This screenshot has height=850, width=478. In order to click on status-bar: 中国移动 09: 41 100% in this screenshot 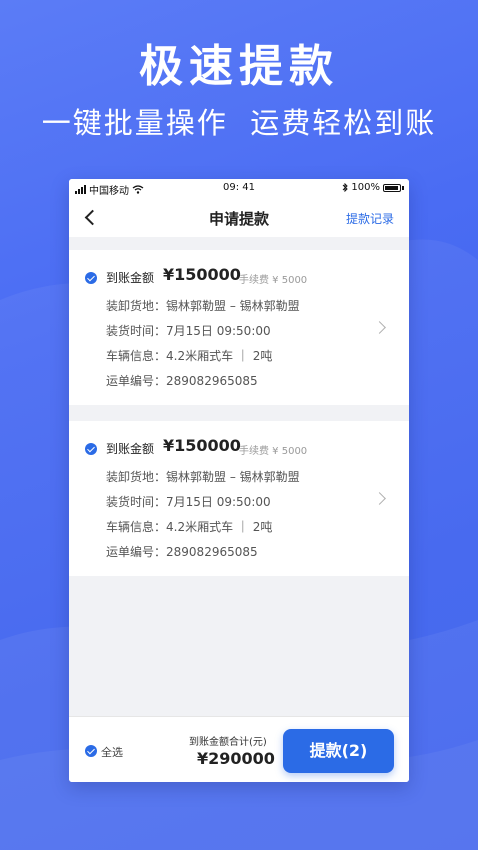, I will do `click(239, 188)`.